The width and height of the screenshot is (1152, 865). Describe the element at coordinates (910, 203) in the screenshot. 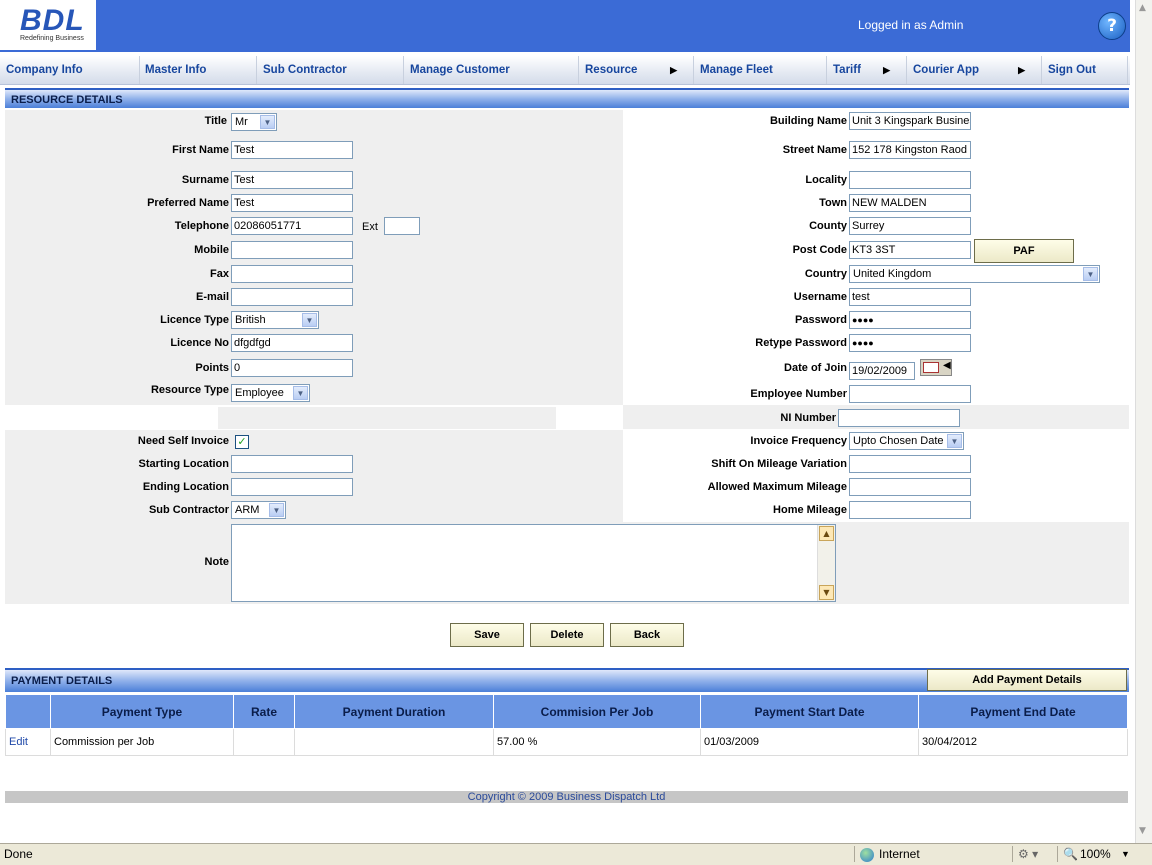

I see `town-field: NEW MALDEN` at that location.